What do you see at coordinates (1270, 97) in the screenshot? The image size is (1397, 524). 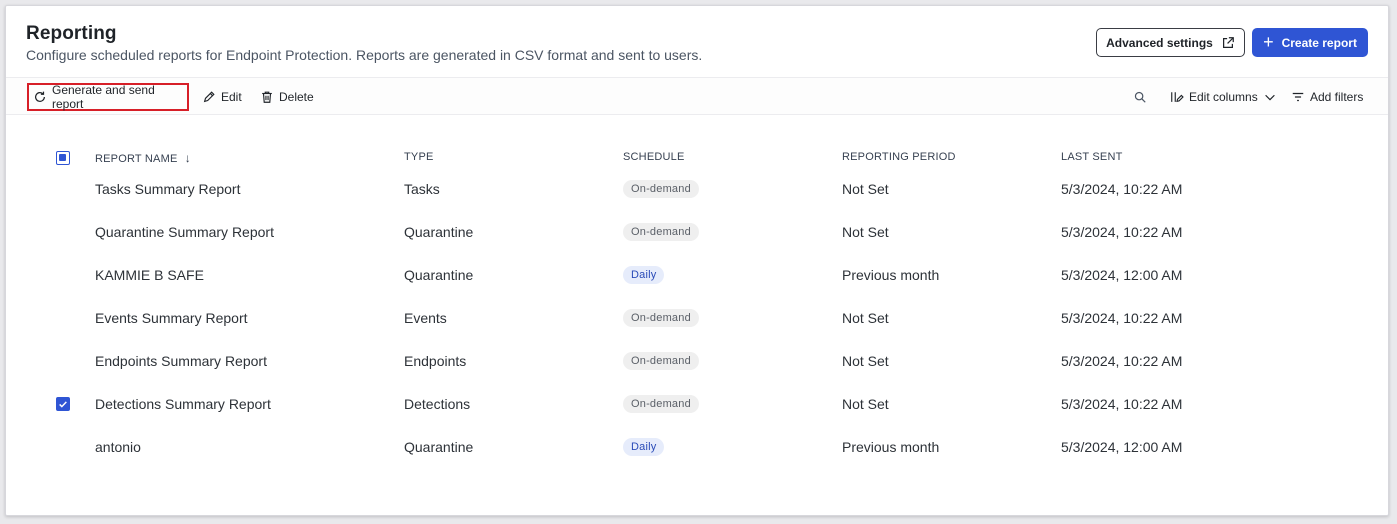 I see `chevron-down-icon` at bounding box center [1270, 97].